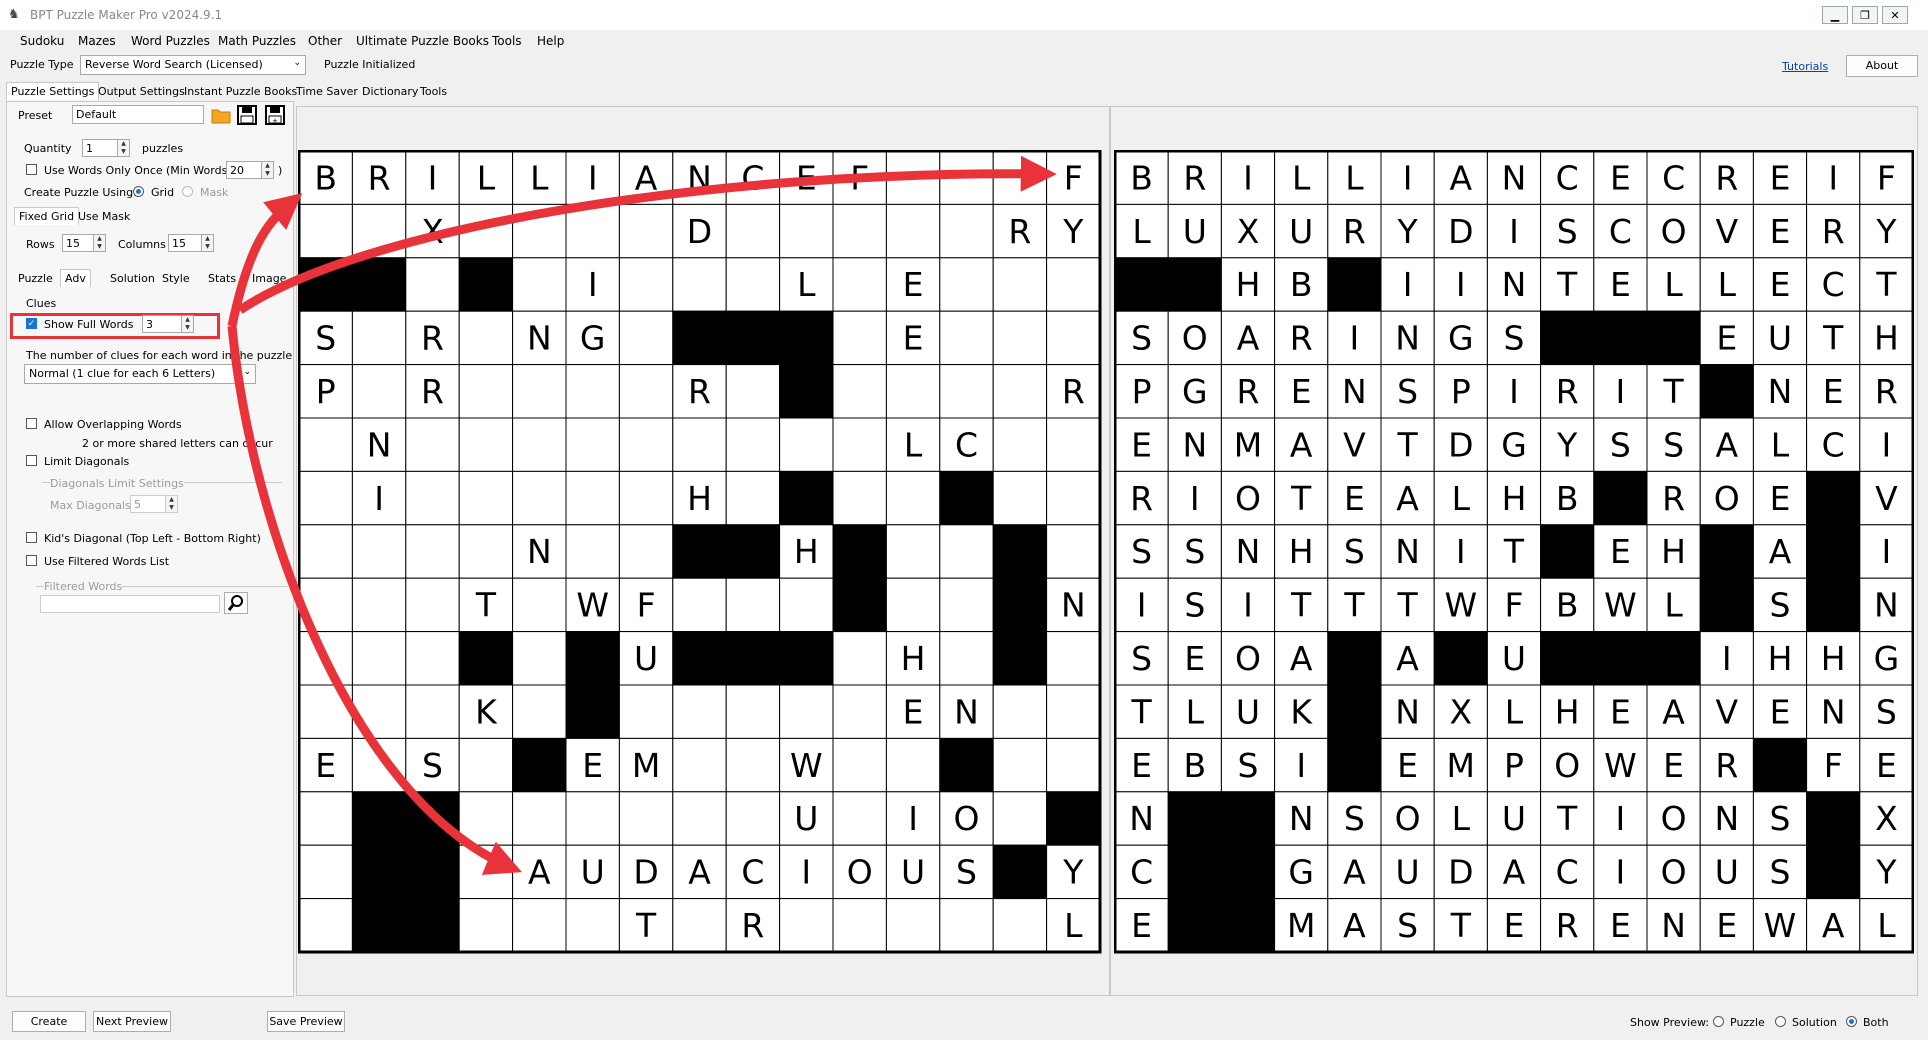 Image resolution: width=1928 pixels, height=1040 pixels. I want to click on save-preview-button: Save Preview, so click(306, 1021).